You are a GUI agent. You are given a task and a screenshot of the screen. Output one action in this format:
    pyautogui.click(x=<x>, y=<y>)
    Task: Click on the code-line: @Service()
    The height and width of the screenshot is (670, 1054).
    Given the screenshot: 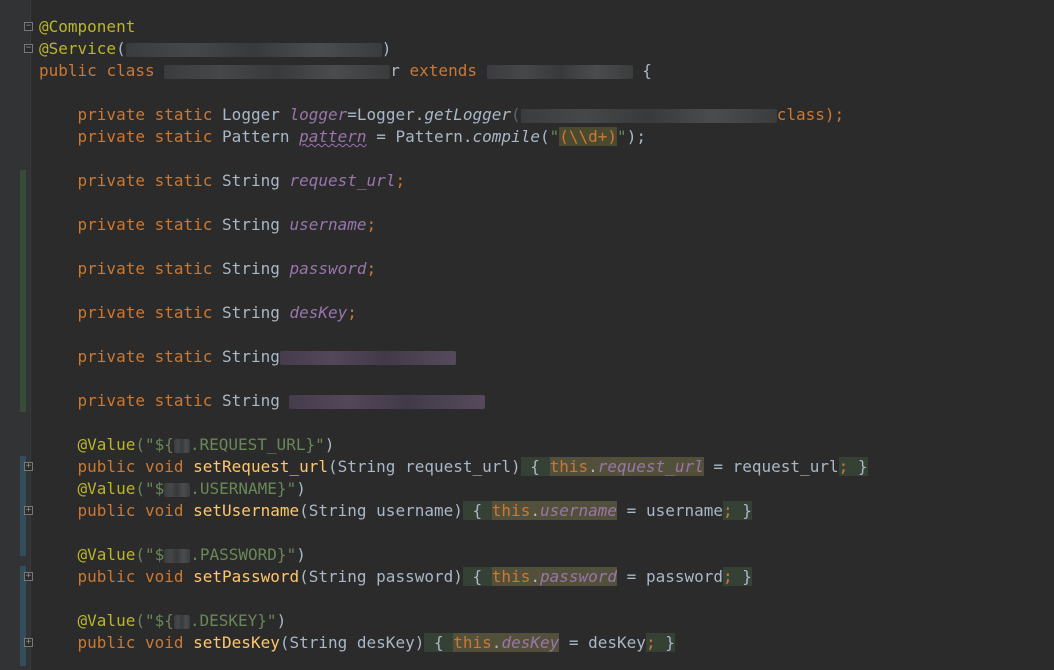 What is the action you would take?
    pyautogui.click(x=215, y=49)
    